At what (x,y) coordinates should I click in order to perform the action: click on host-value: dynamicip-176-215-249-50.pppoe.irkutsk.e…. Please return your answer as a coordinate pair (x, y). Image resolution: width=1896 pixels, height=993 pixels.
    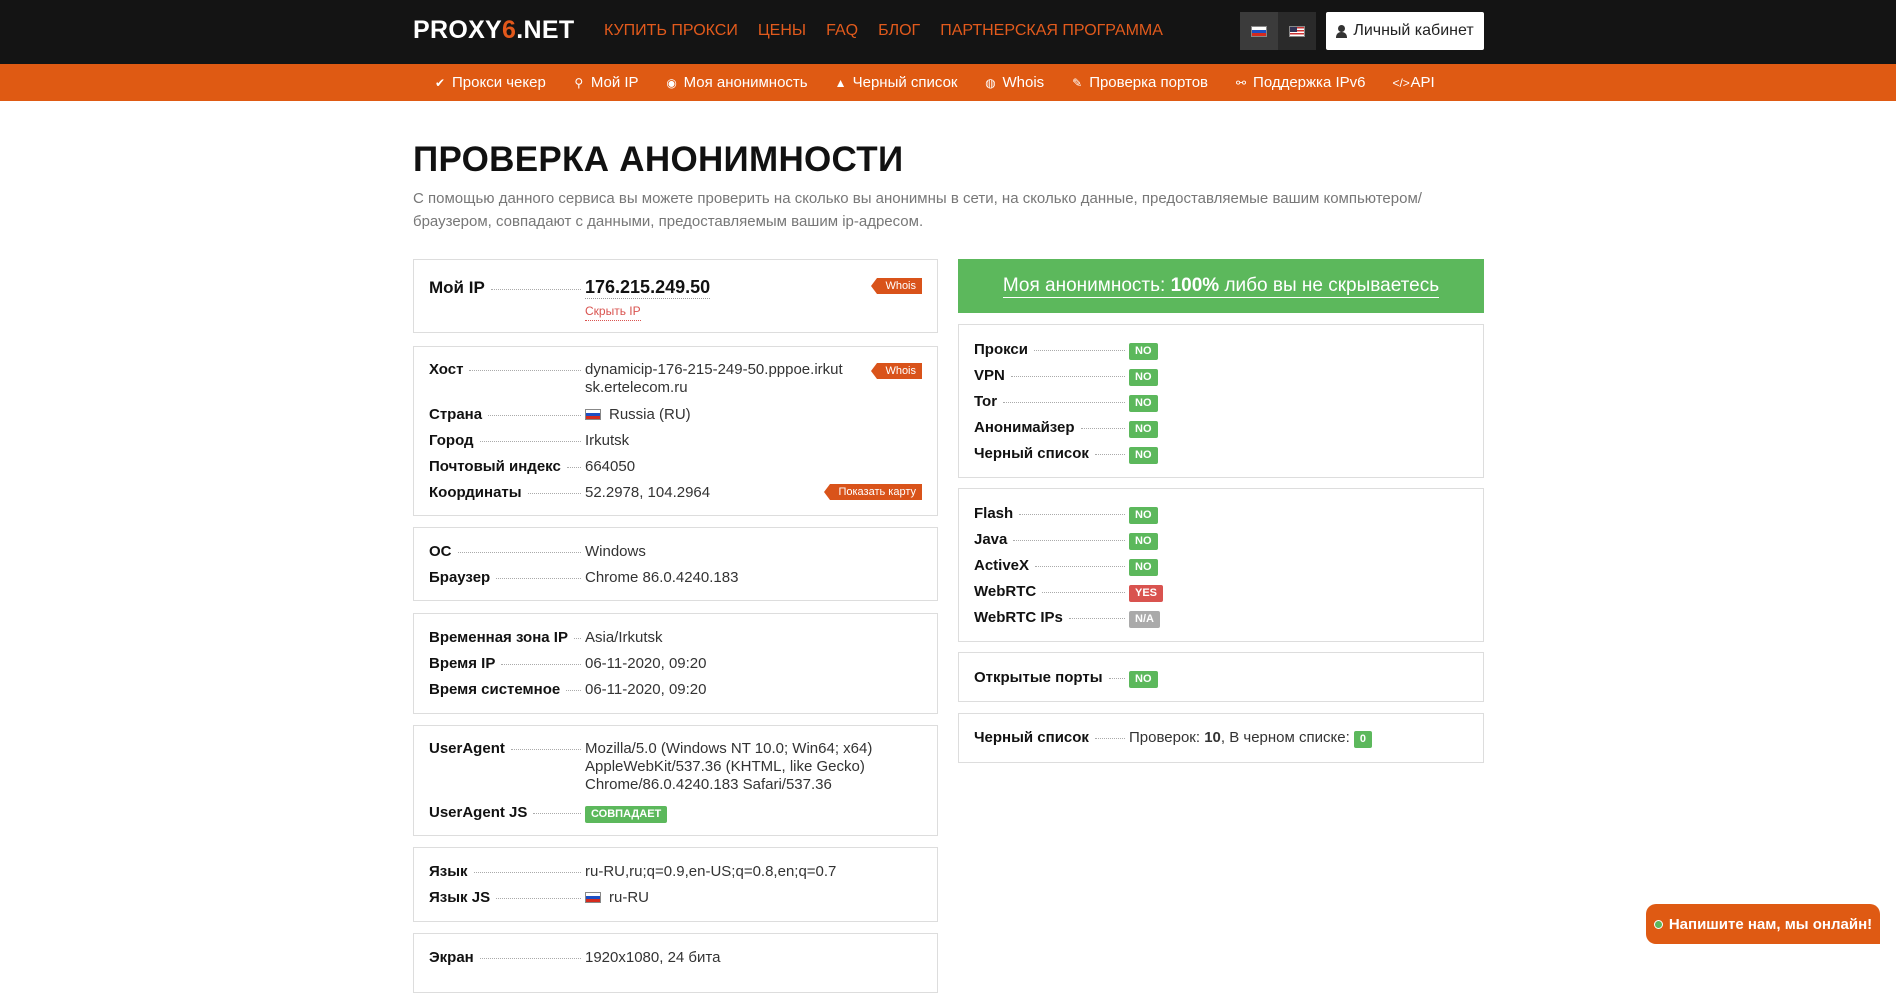
    Looking at the image, I should click on (714, 378).